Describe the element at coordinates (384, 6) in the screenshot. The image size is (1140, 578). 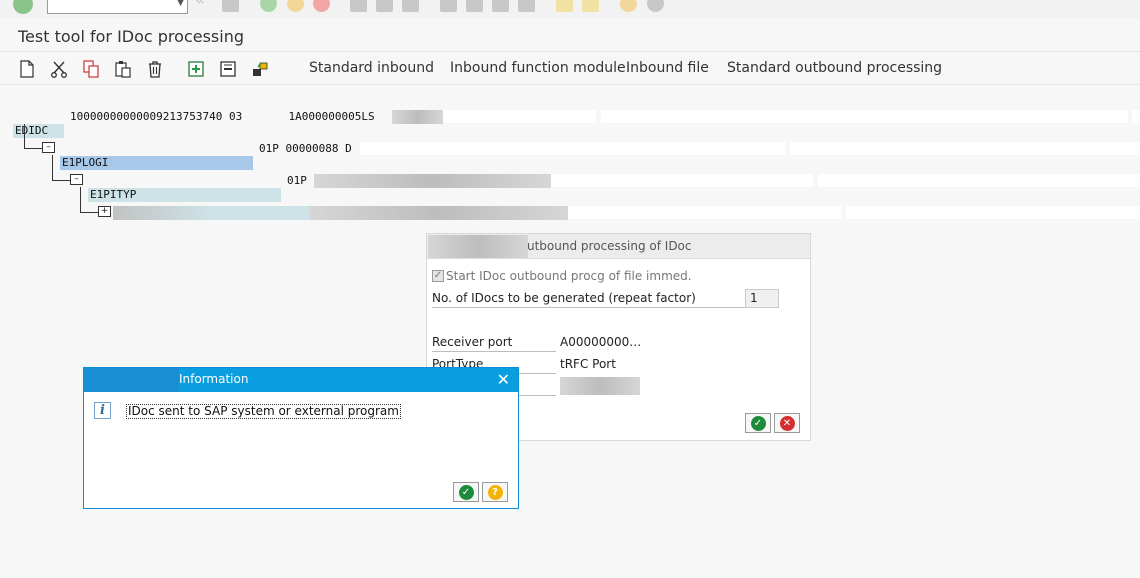
I see `find-icon` at that location.